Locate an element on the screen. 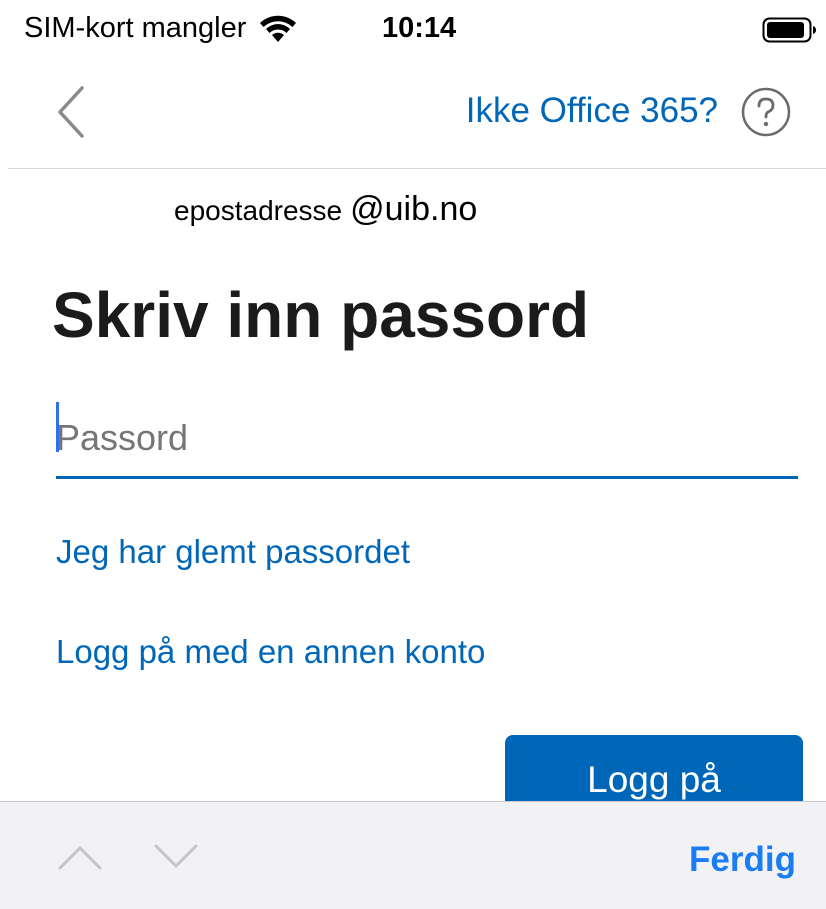 Image resolution: width=826 pixels, height=909 pixels. question-circle-icon is located at coordinates (766, 112).